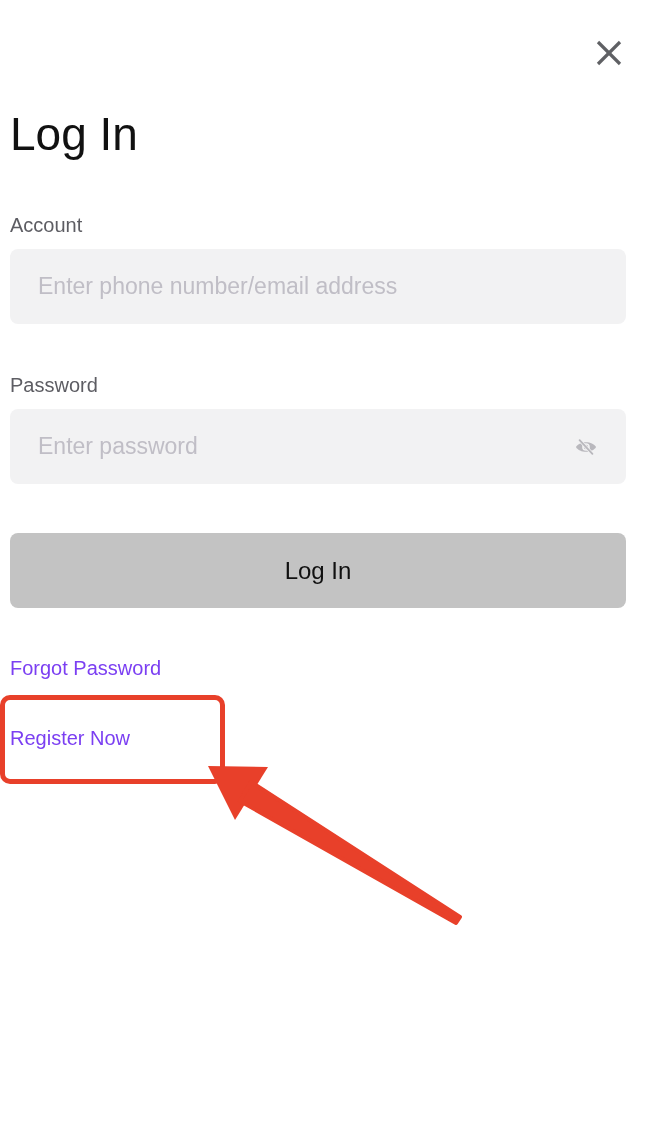 This screenshot has width=648, height=1146. Describe the element at coordinates (54, 385) in the screenshot. I see `field-label: Password` at that location.